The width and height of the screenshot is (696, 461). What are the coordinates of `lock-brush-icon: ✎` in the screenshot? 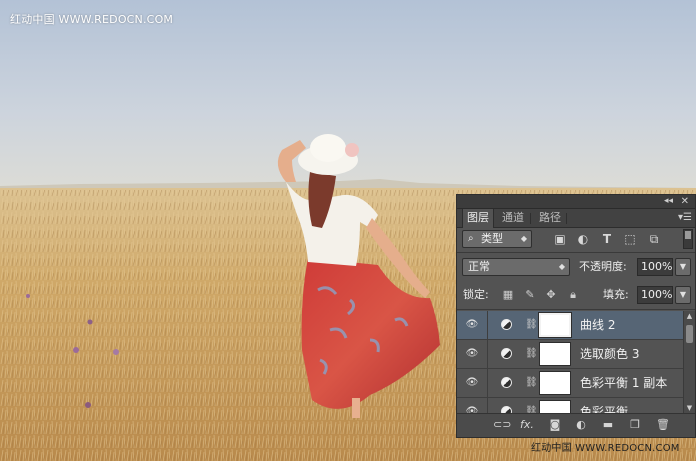 It's located at (530, 295).